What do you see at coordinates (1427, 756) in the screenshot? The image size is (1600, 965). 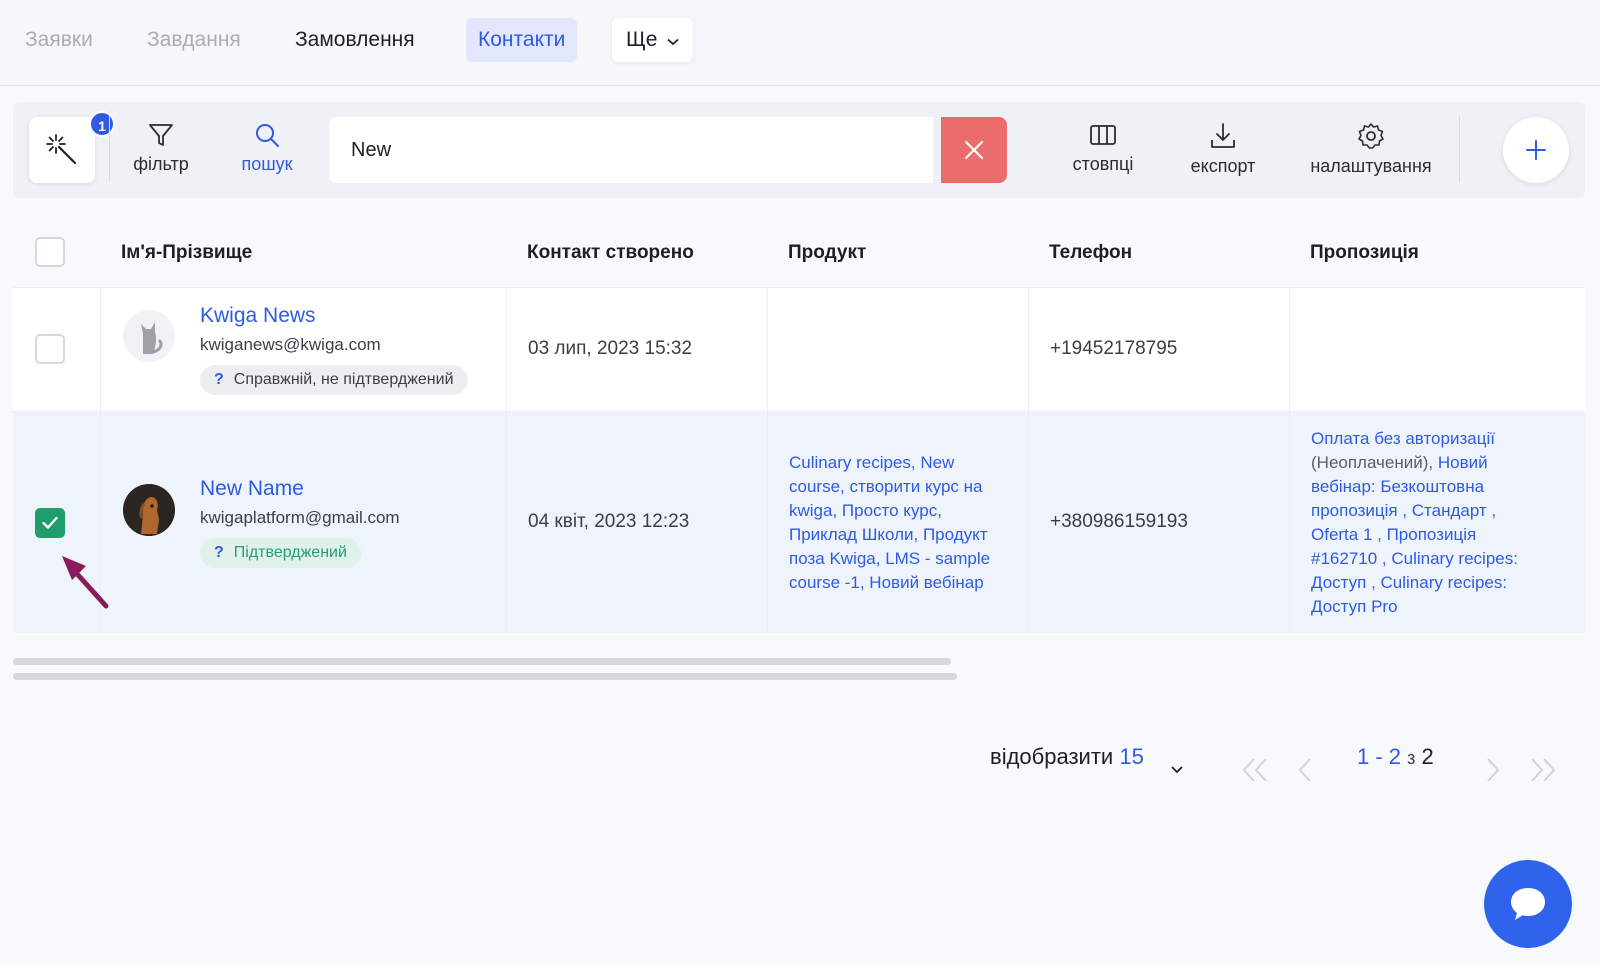 I see `page-total: 2` at bounding box center [1427, 756].